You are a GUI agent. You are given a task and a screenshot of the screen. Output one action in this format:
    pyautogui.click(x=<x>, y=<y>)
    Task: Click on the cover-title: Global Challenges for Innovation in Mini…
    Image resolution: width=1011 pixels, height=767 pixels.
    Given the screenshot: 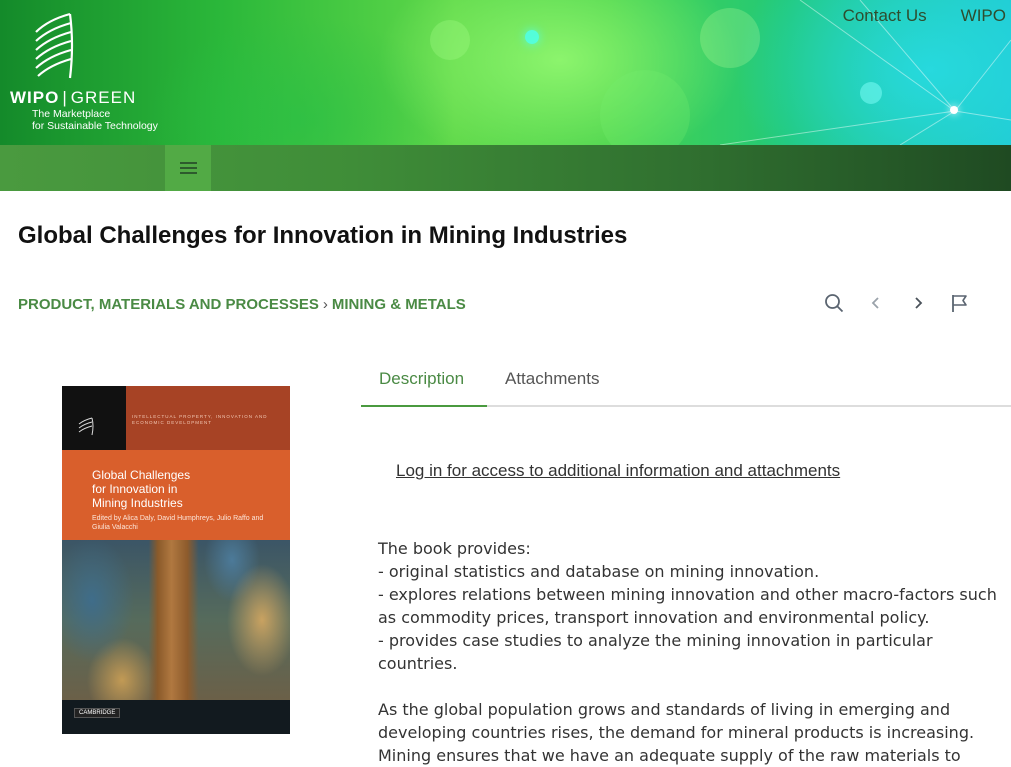 What is the action you would take?
    pyautogui.click(x=182, y=489)
    